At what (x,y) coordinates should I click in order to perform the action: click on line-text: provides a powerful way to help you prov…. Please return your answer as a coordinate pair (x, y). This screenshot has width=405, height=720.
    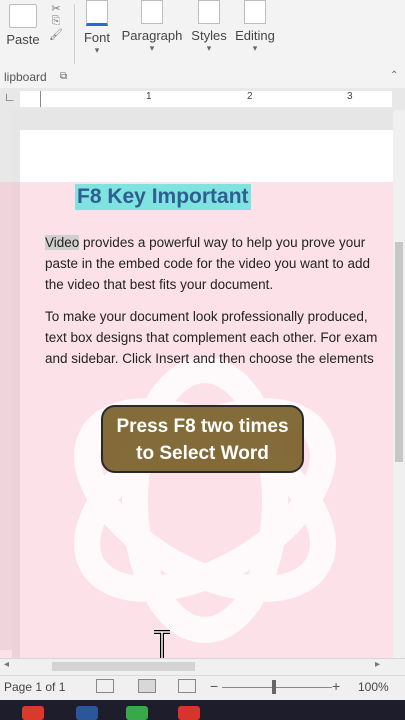
    Looking at the image, I should click on (222, 242).